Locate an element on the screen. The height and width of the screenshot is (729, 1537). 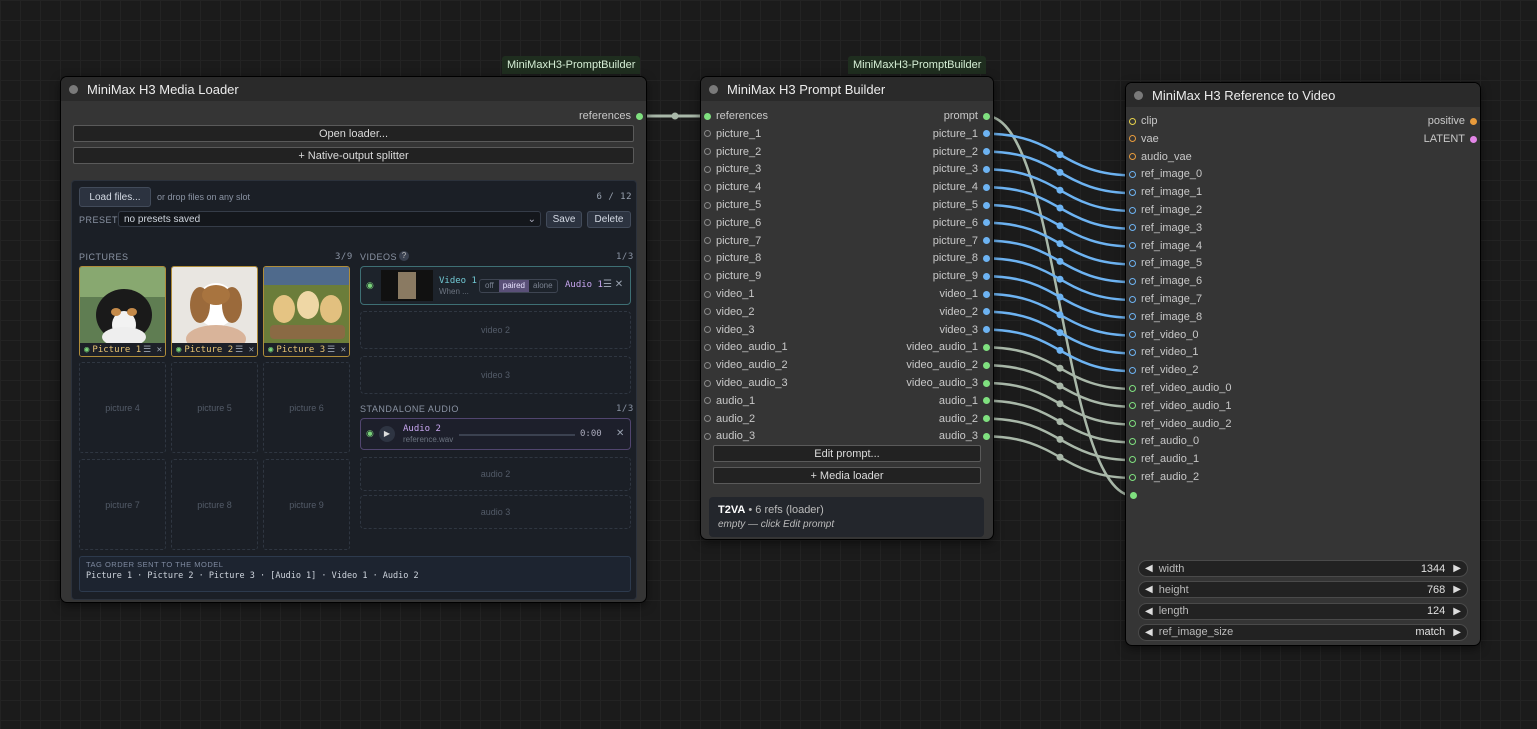
output-video-audio-3: video_audio_3 is located at coordinates (948, 383).